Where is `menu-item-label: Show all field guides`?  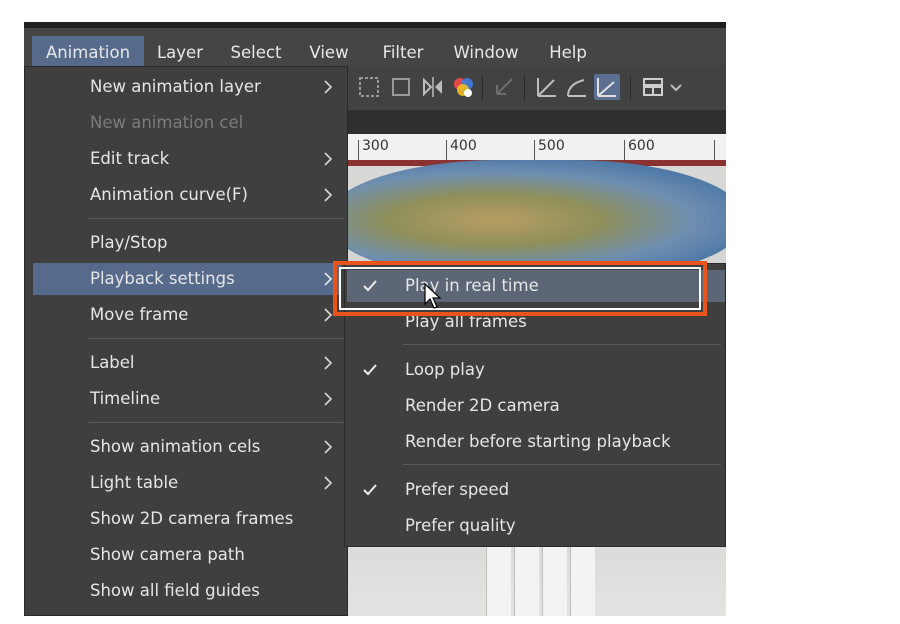
menu-item-label: Show all field guides is located at coordinates (175, 590).